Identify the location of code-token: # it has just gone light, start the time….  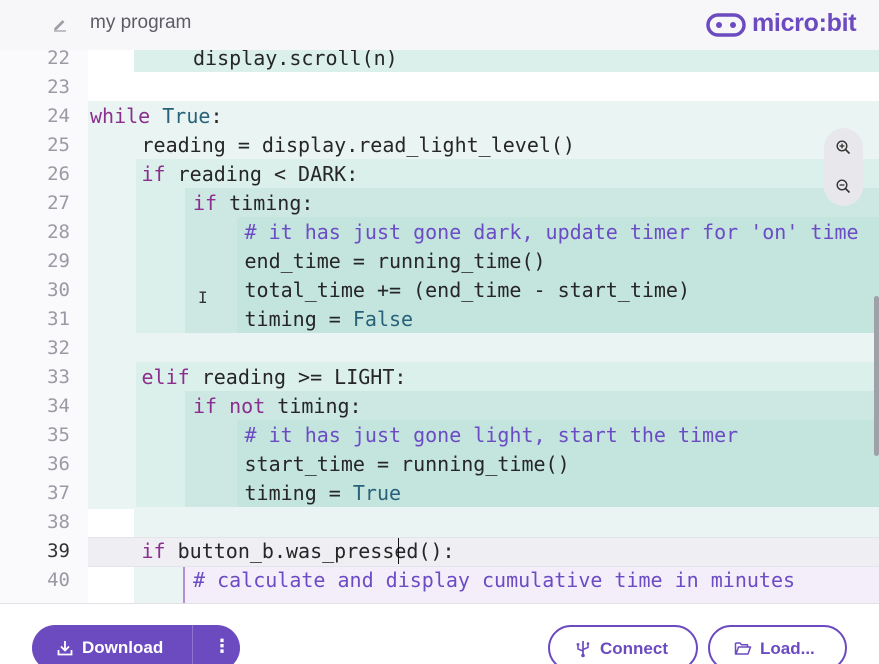
(491, 435).